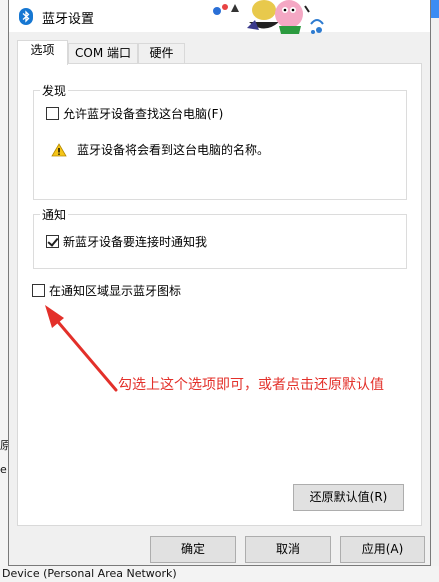 Image resolution: width=439 pixels, height=582 pixels. What do you see at coordinates (161, 53) in the screenshot?
I see `tab-hardware: 硬件` at bounding box center [161, 53].